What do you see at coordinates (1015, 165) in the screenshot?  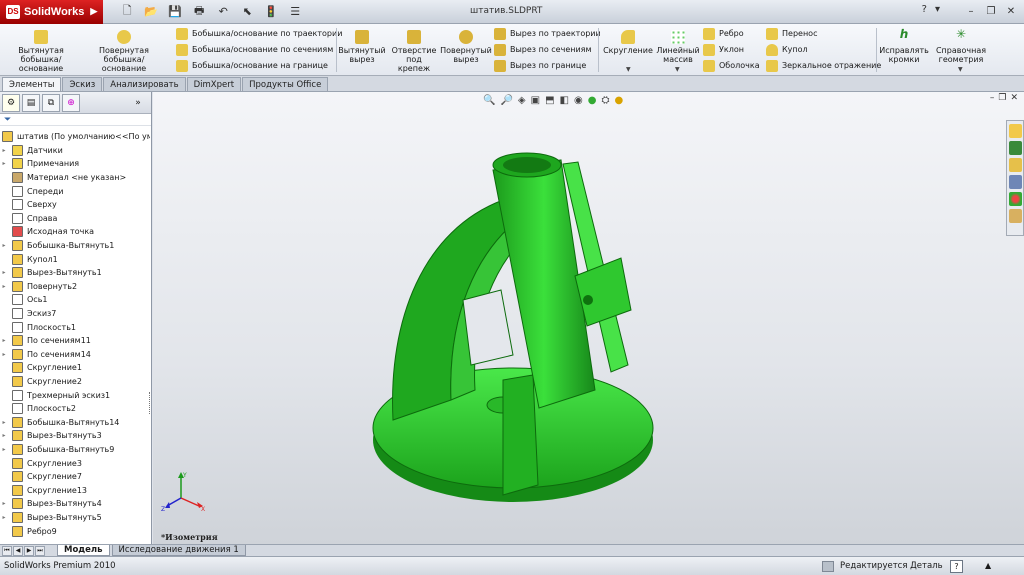 I see `file-explorer-icon` at bounding box center [1015, 165].